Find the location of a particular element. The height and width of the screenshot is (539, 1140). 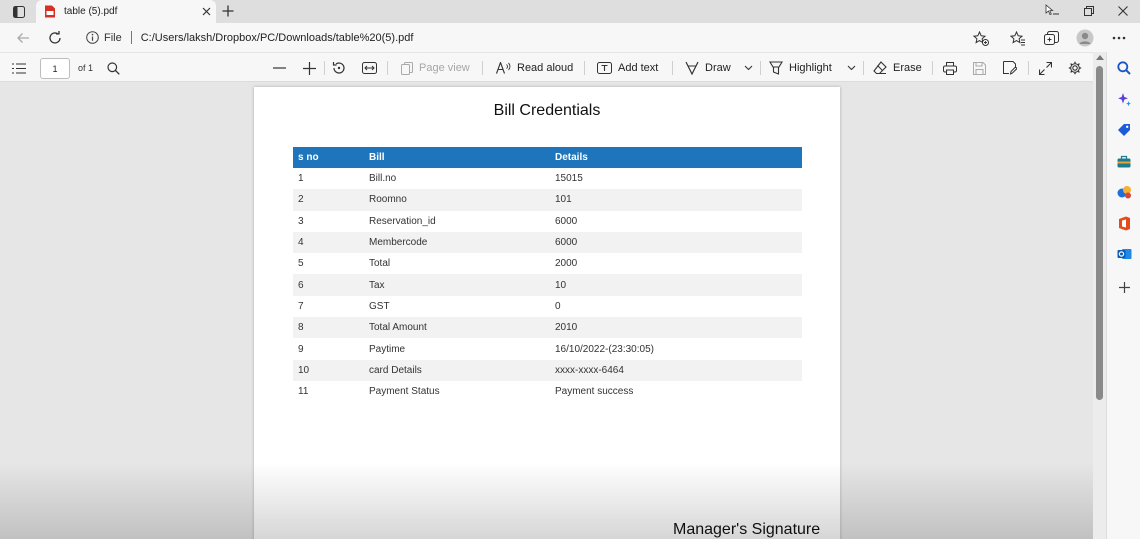

read-aloud-button: Read aloud is located at coordinates (534, 68).